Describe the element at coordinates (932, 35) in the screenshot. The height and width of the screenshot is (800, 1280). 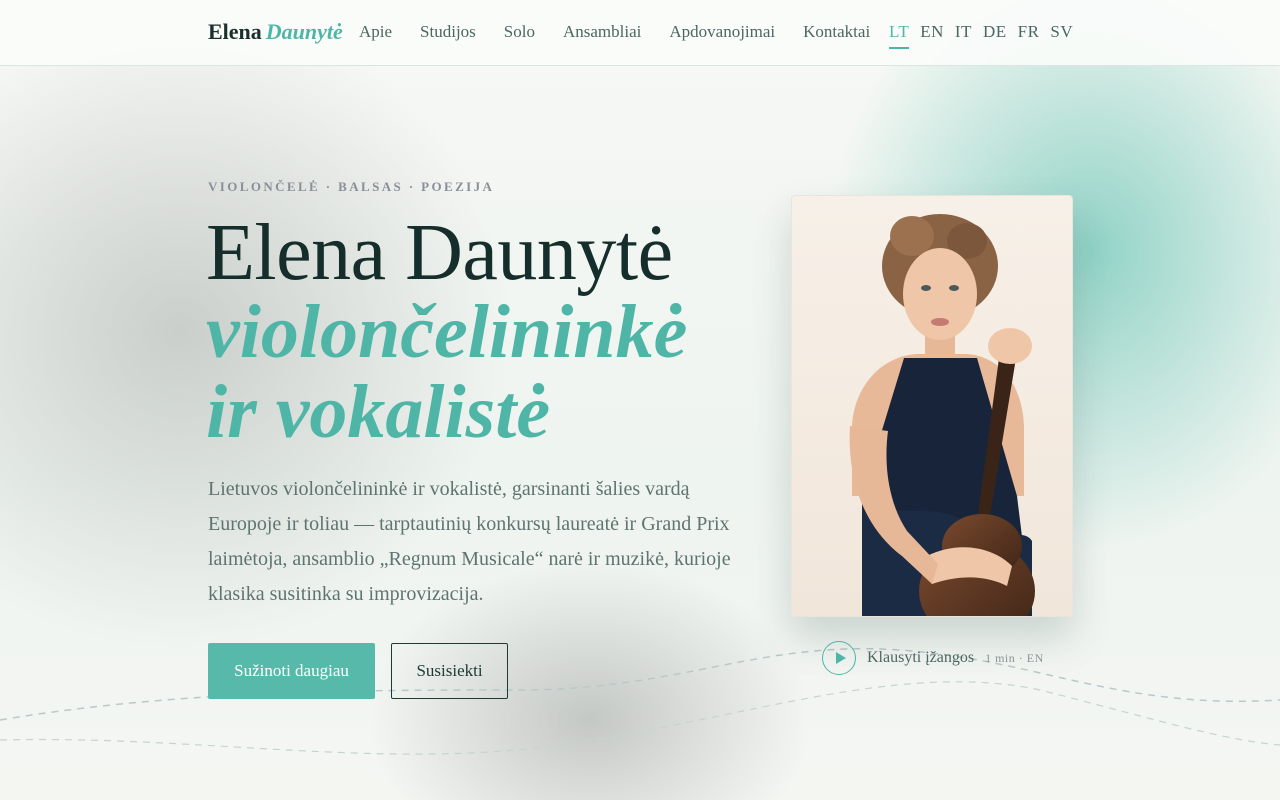
I see `lang-en: EN` at that location.